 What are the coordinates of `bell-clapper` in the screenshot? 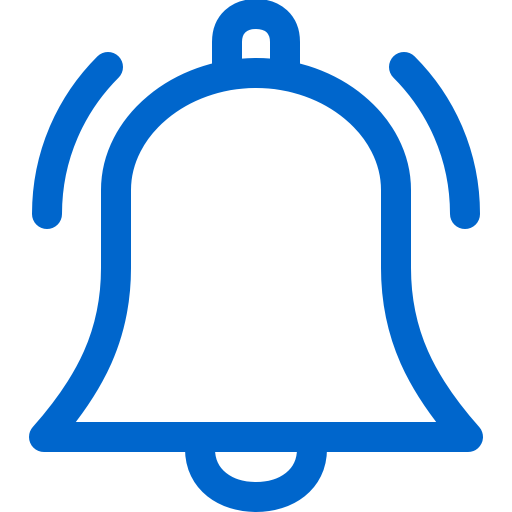 It's located at (256, 473).